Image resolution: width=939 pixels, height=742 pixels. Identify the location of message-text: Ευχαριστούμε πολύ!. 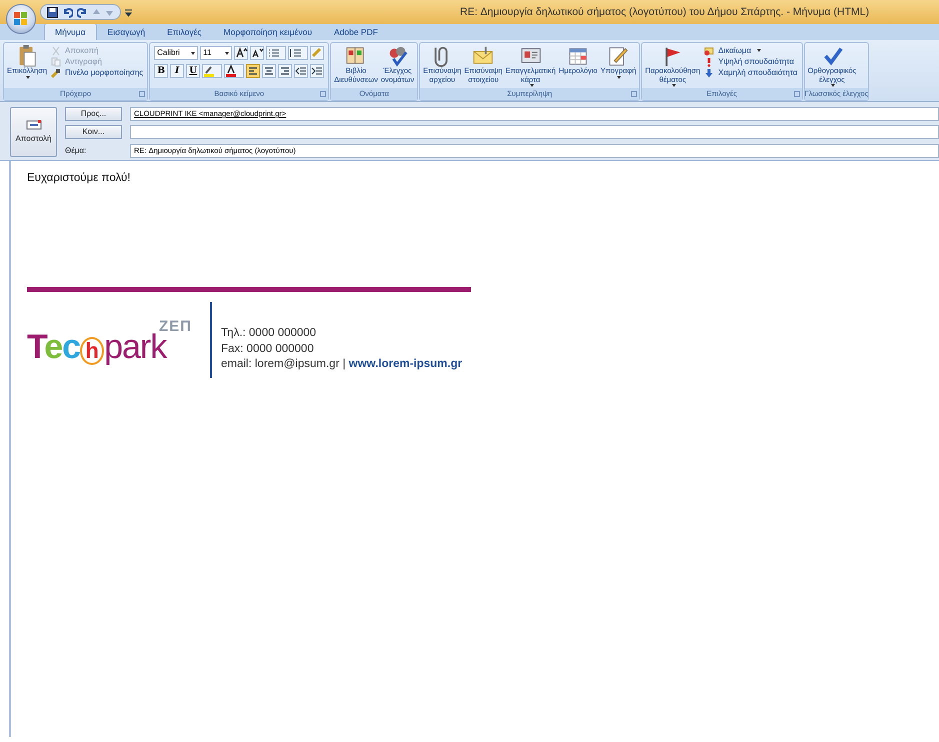
(79, 178).